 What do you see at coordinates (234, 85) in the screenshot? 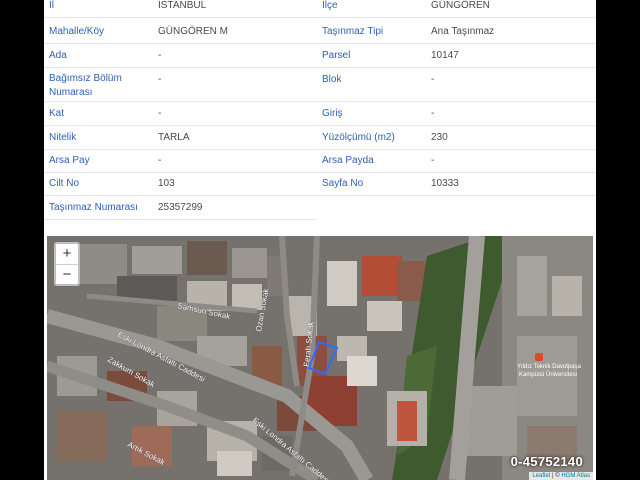
I see `value-bagimsiz-bolum: -` at bounding box center [234, 85].